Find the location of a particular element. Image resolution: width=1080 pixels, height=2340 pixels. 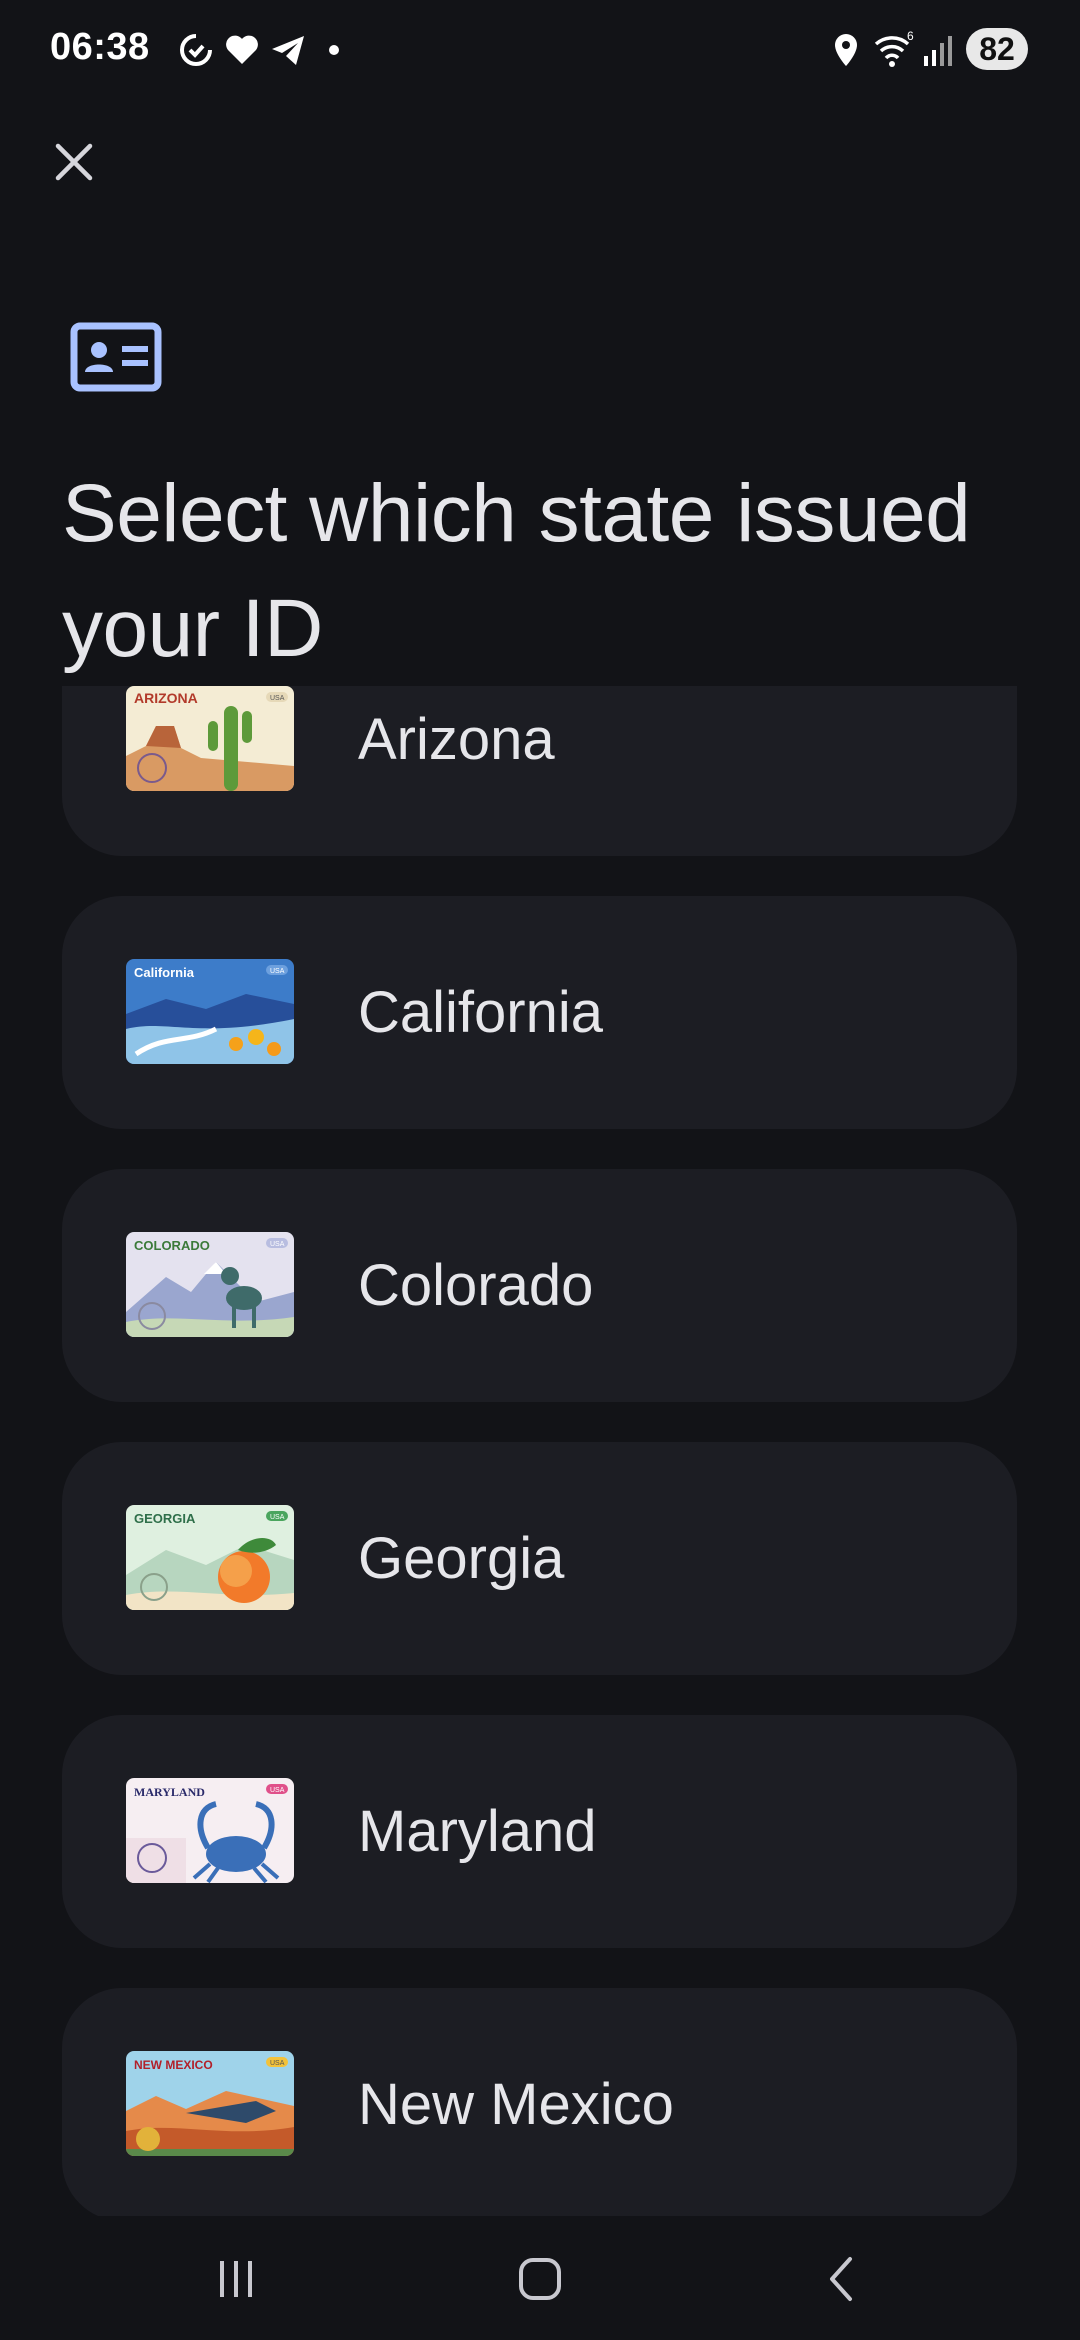

maryland-id-card-image: MARYLAND USA is located at coordinates (210, 1830).